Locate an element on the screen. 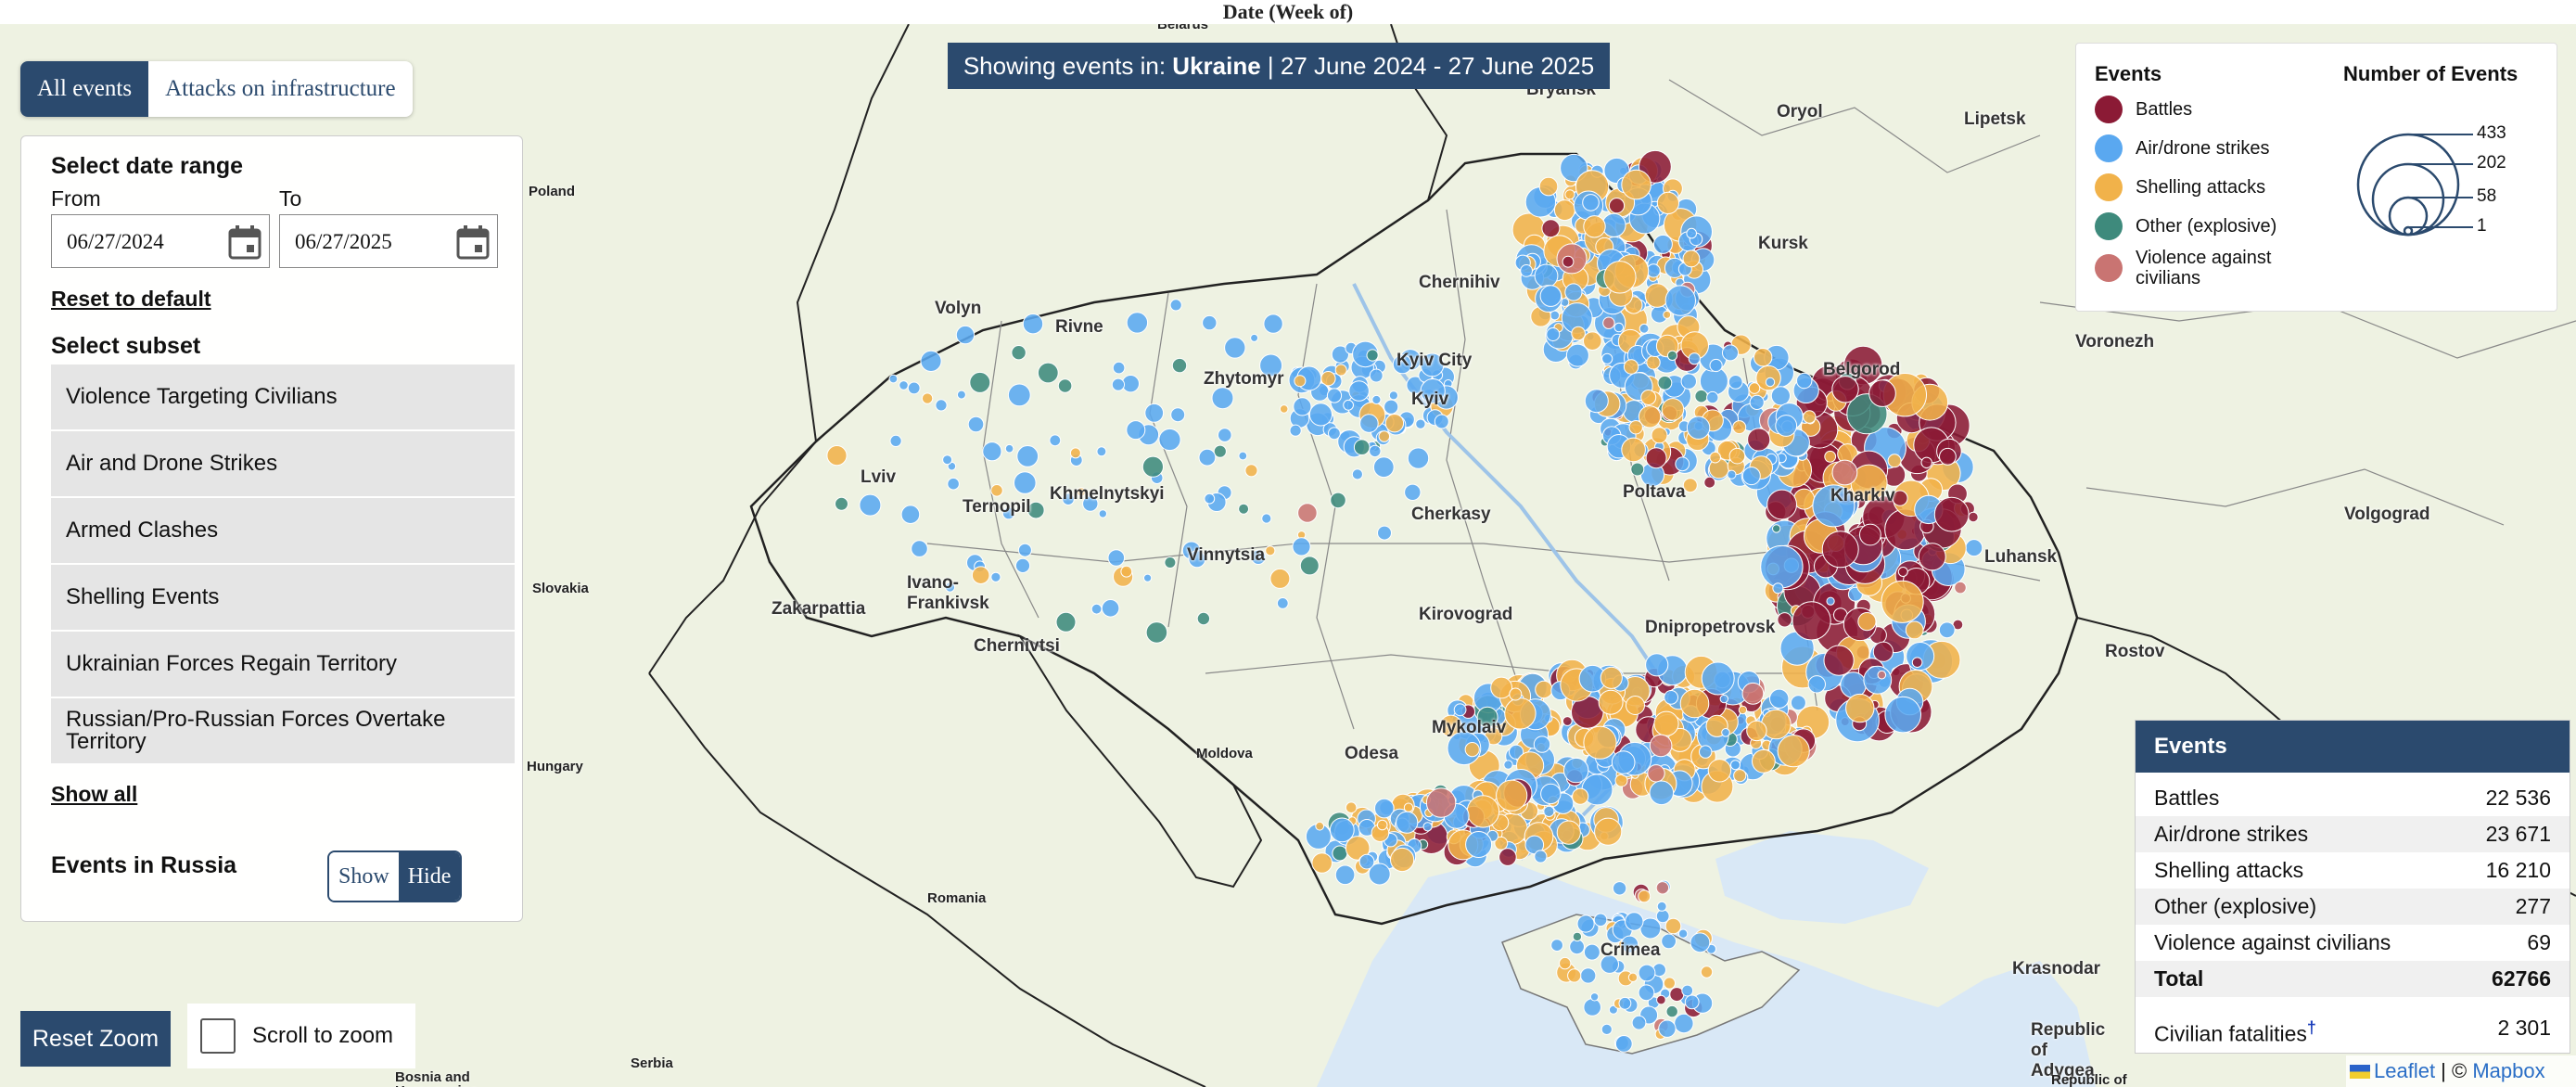  scroll-zoom-label: Scroll to zoom is located at coordinates (323, 1035).